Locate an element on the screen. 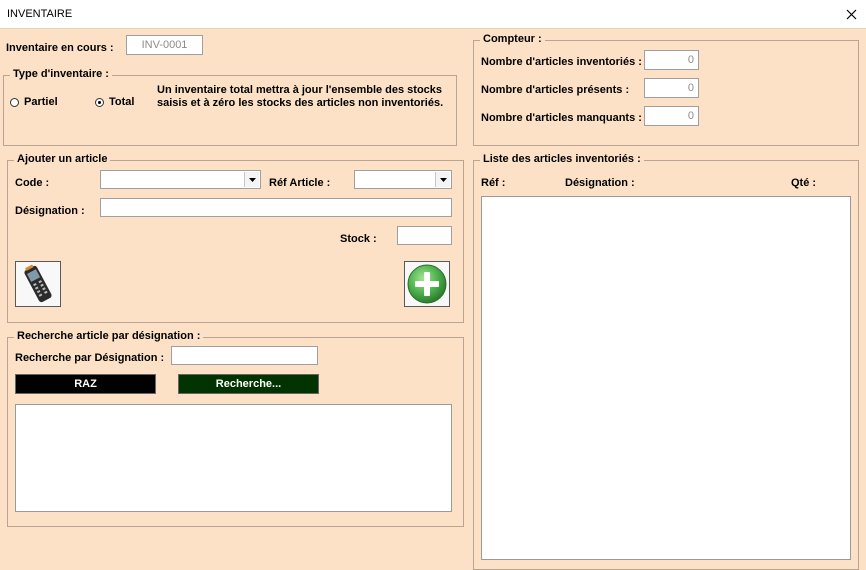  search-results-list is located at coordinates (233, 458).